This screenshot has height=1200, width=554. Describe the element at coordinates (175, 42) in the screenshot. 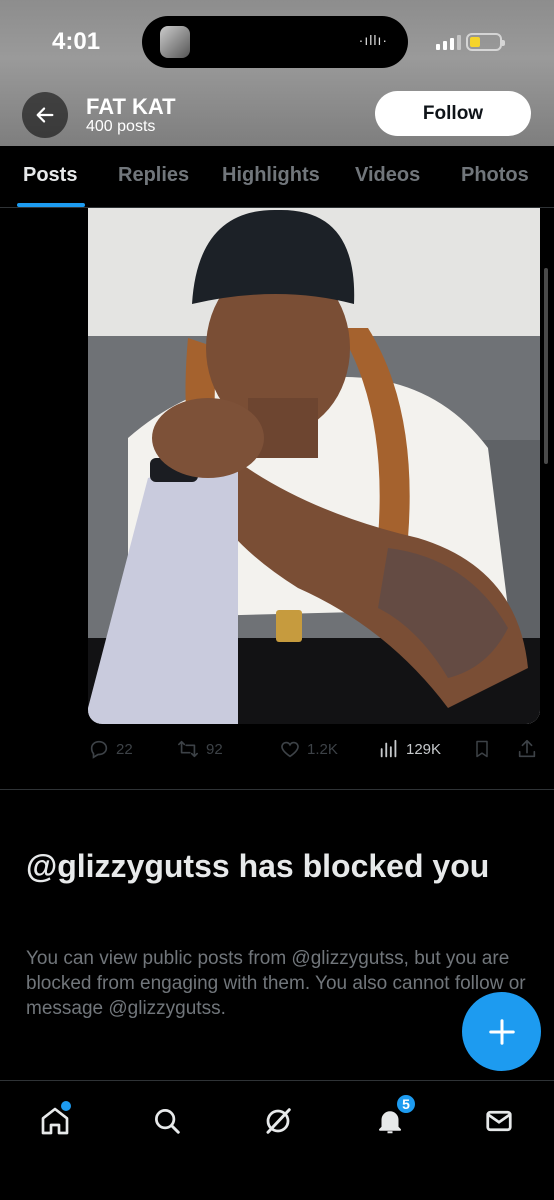

I see `now-playing-thumbnail` at that location.